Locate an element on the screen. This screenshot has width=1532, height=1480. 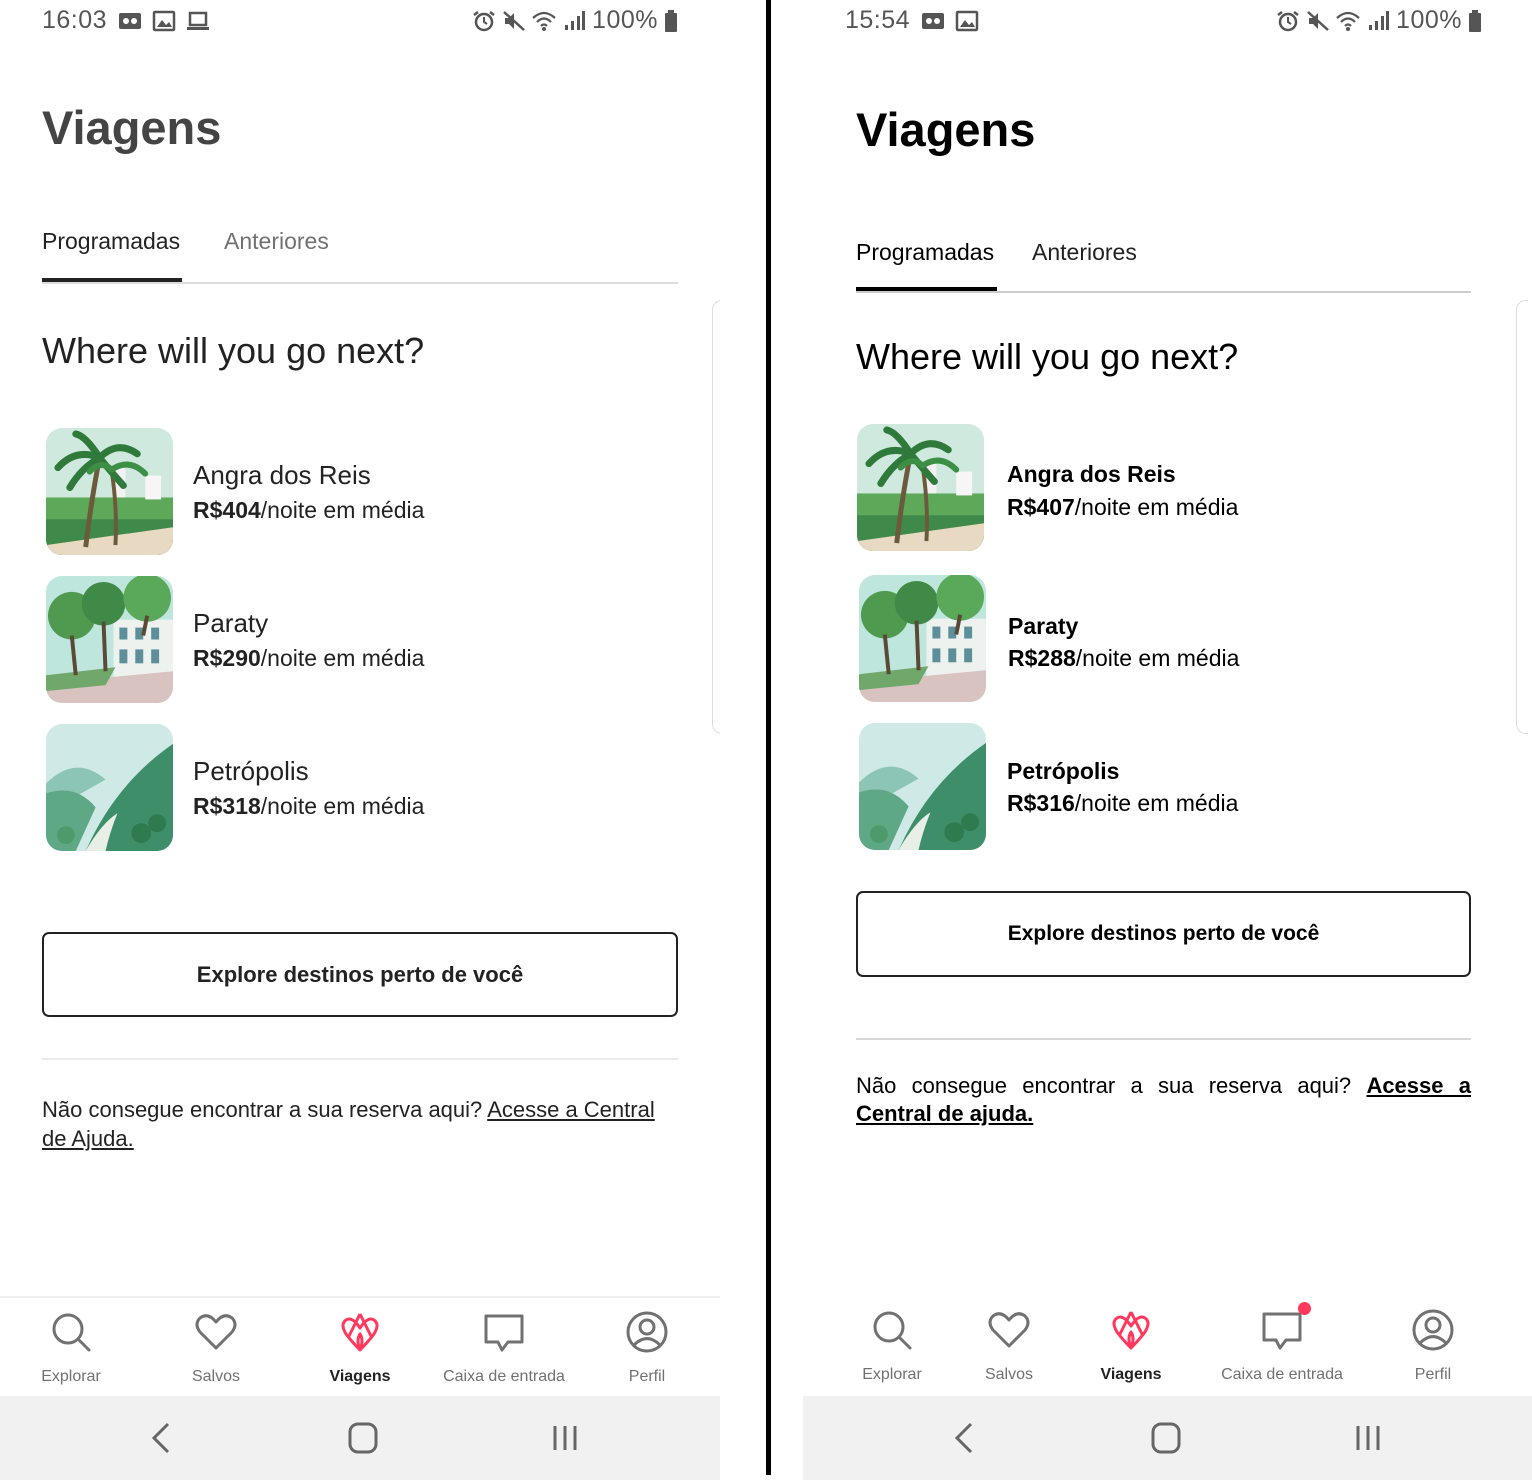
status-bar: 16:03 100% is located at coordinates (360, 21).